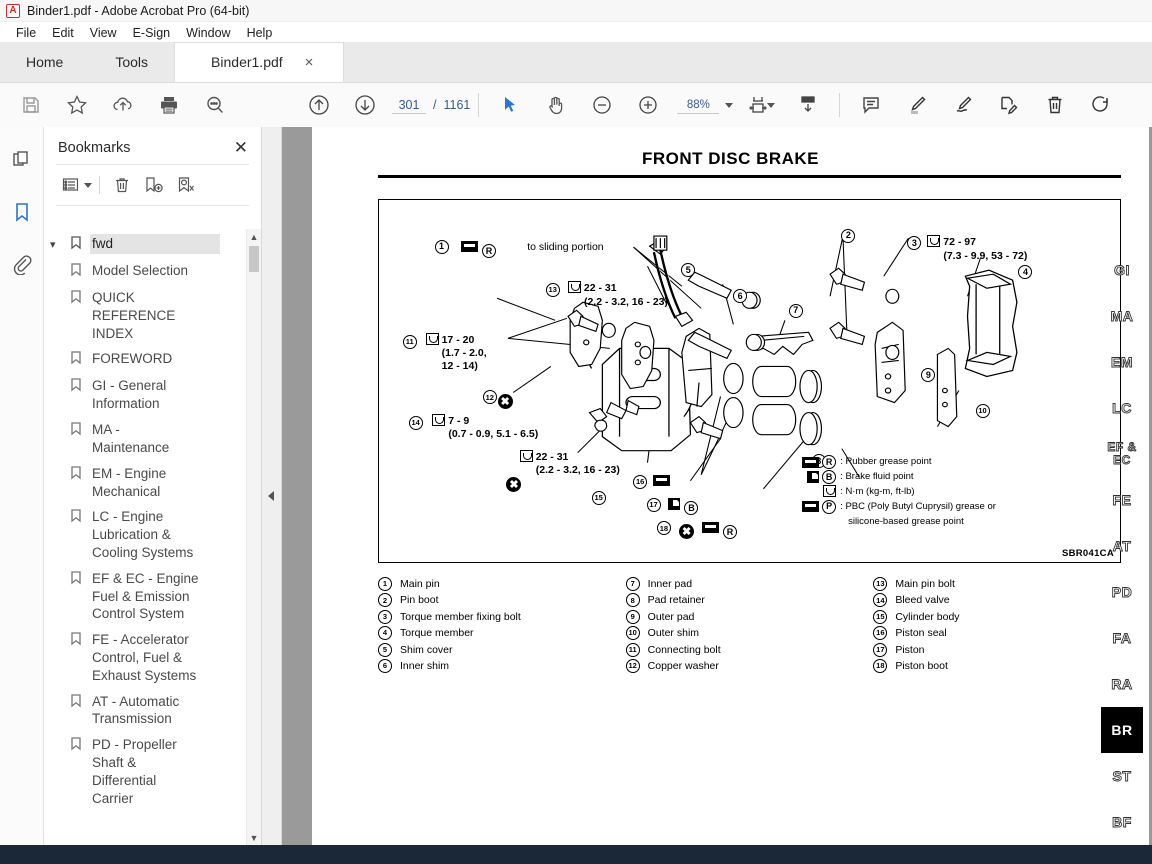  What do you see at coordinates (698, 105) in the screenshot?
I see `zoom-level-value: 88%` at bounding box center [698, 105].